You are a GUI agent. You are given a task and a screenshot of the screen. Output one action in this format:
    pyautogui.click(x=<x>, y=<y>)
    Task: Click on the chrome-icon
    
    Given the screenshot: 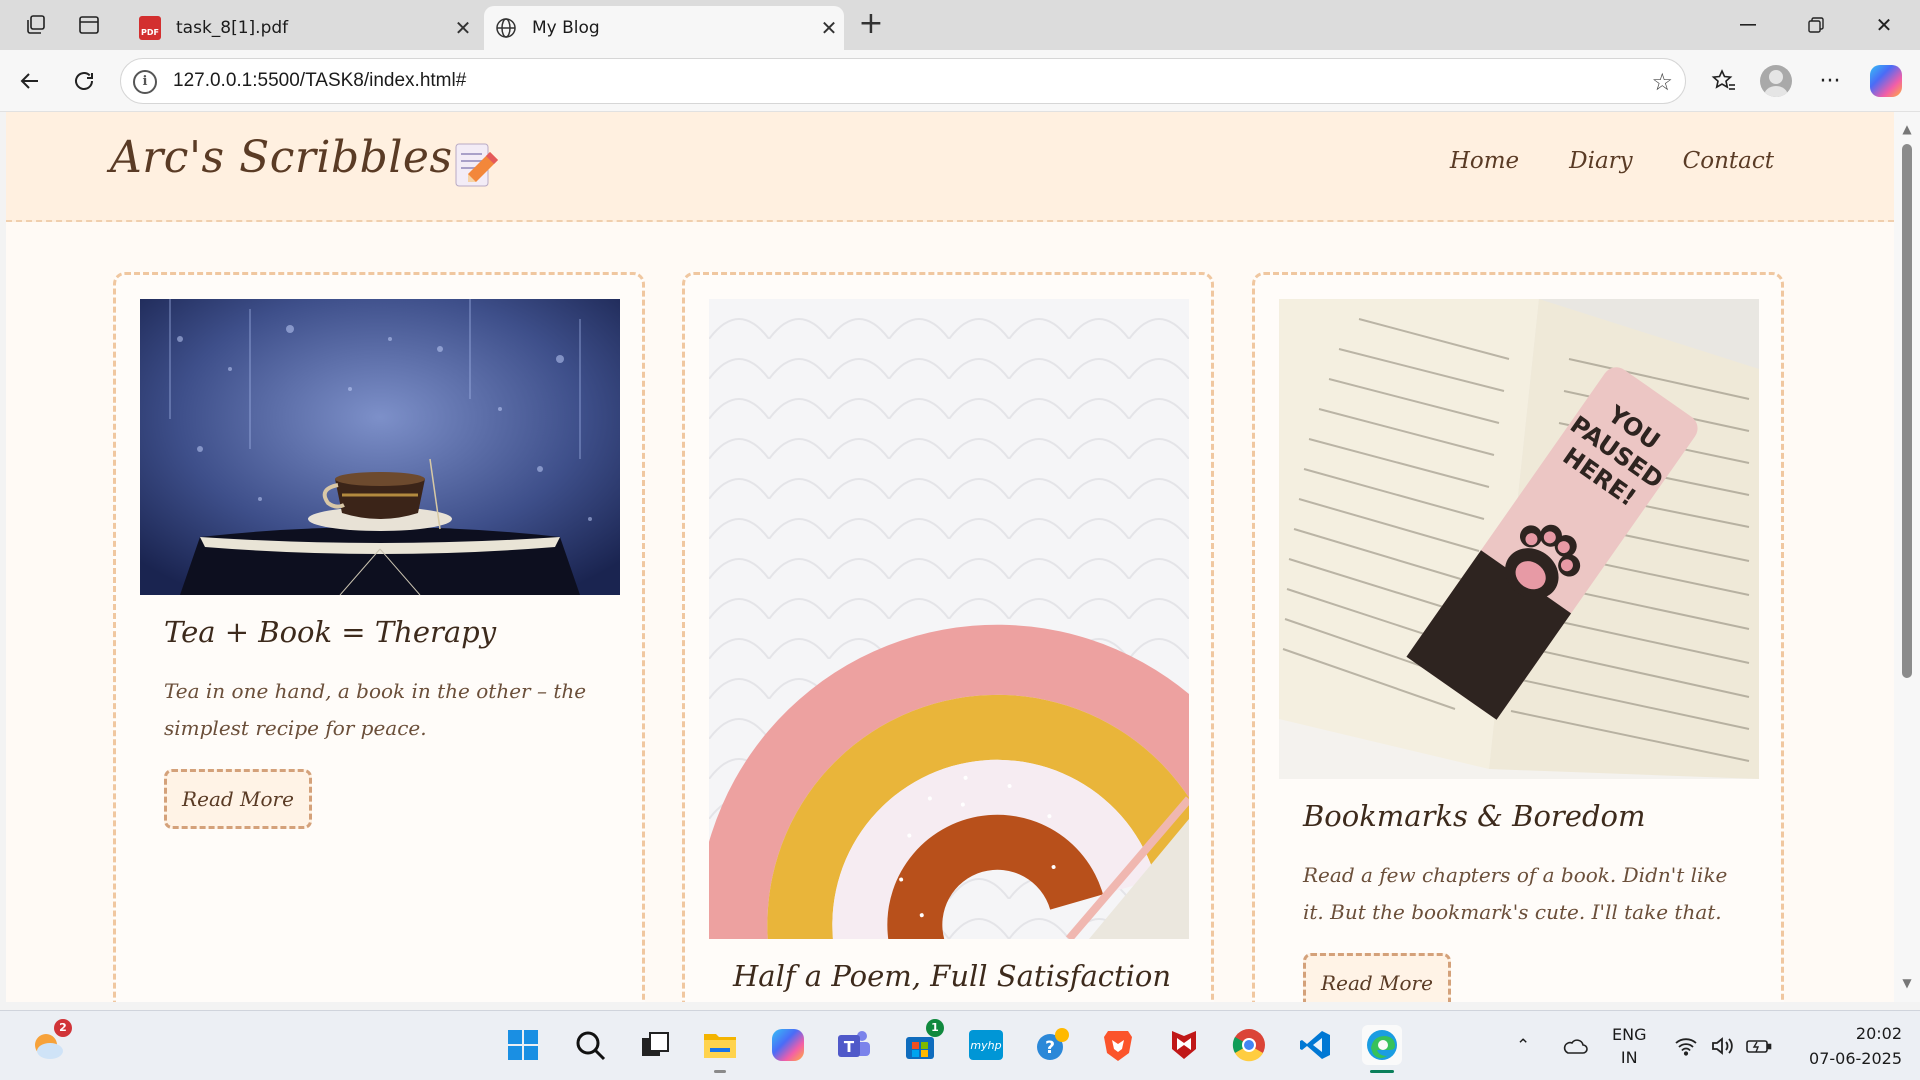 What is the action you would take?
    pyautogui.click(x=1249, y=1045)
    